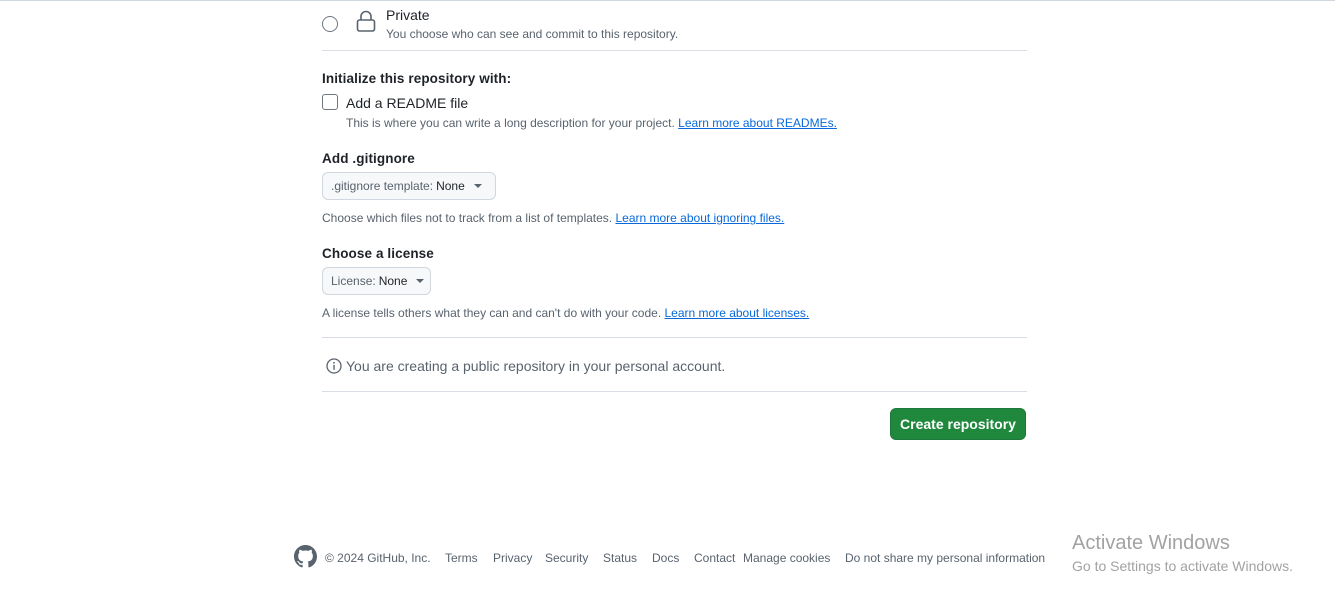 The height and width of the screenshot is (603, 1335). What do you see at coordinates (330, 102) in the screenshot?
I see `readme-checkbox` at bounding box center [330, 102].